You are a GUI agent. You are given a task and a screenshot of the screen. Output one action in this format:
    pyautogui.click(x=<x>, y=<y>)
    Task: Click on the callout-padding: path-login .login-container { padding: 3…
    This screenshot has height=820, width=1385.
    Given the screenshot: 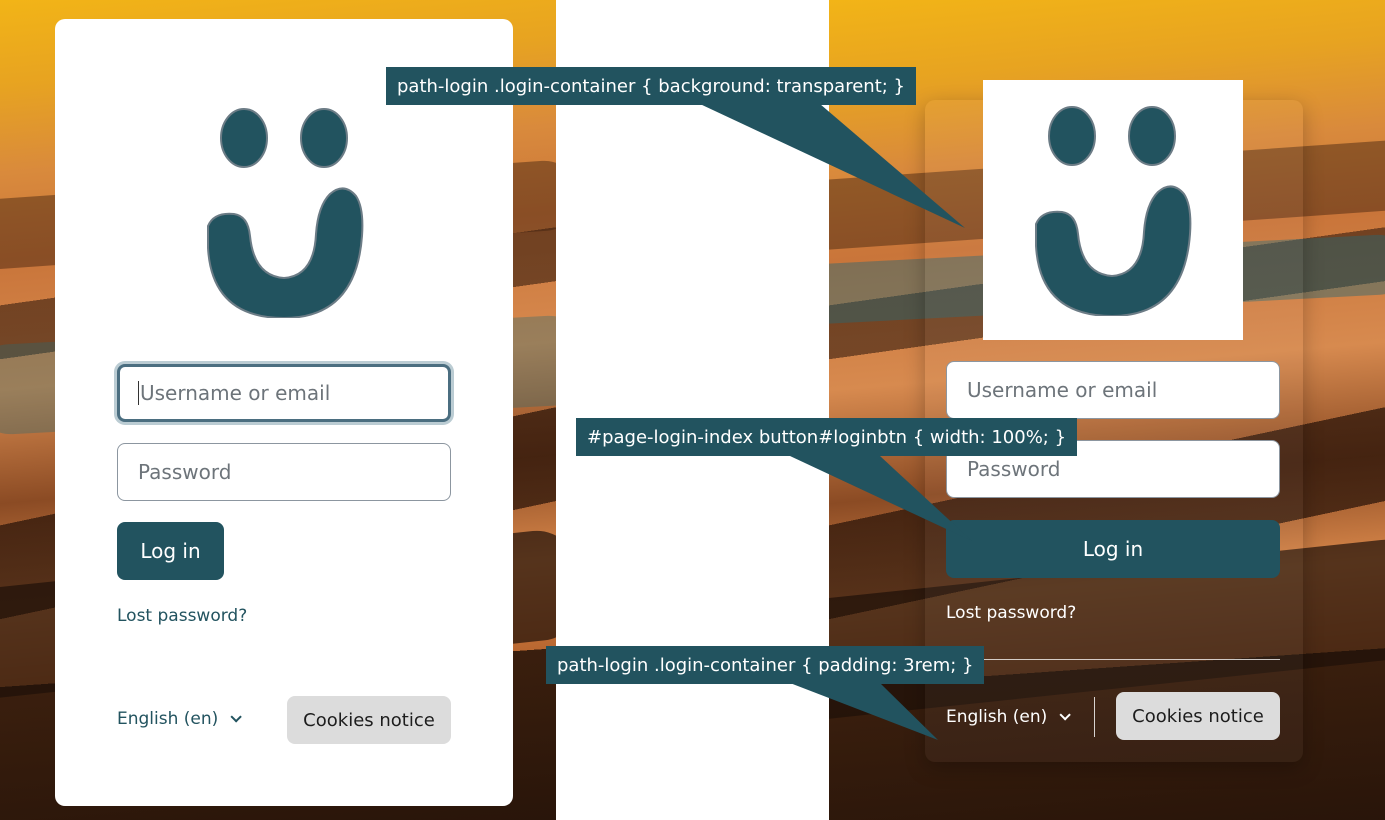 What is the action you would take?
    pyautogui.click(x=765, y=665)
    